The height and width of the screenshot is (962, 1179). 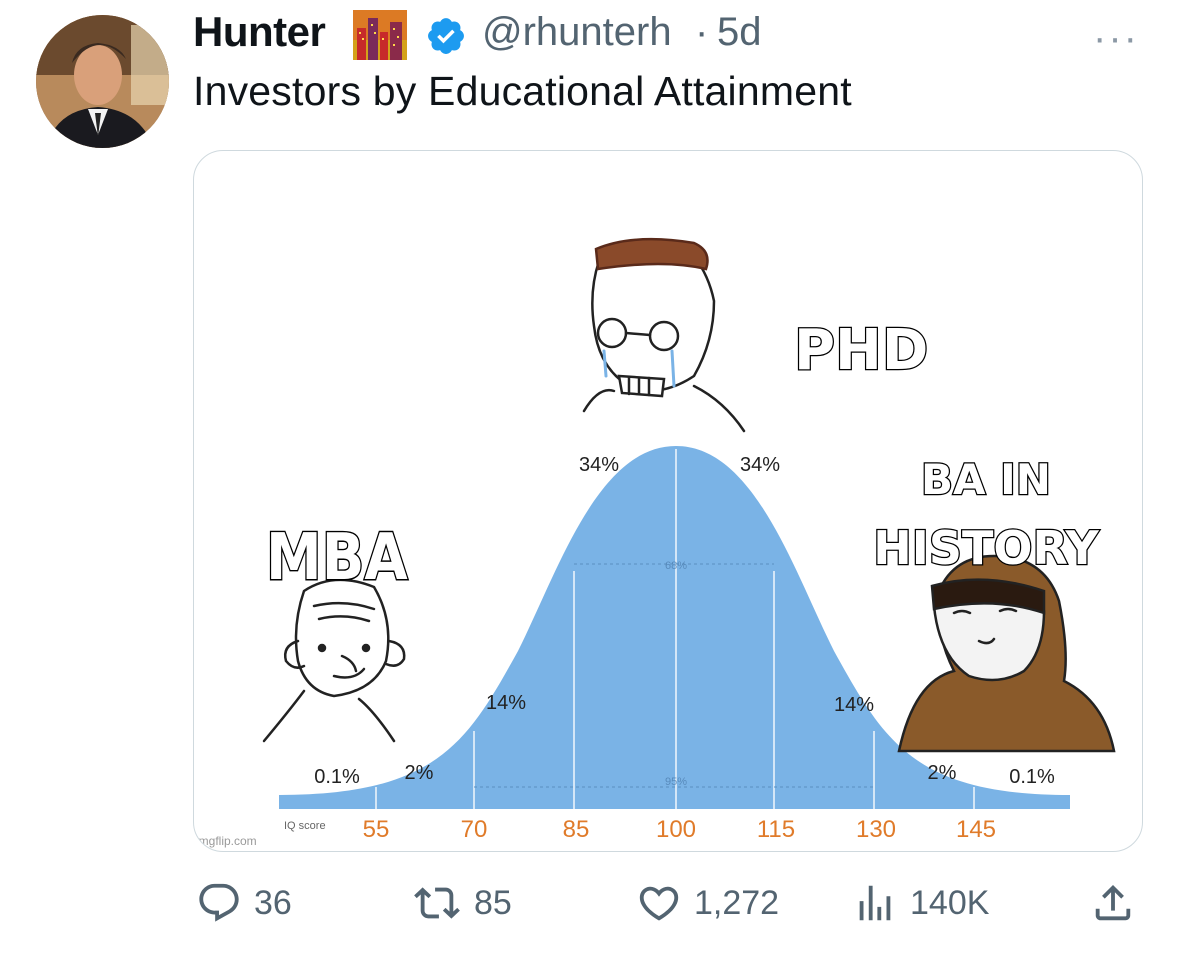 What do you see at coordinates (875, 903) in the screenshot?
I see `views-chart-icon` at bounding box center [875, 903].